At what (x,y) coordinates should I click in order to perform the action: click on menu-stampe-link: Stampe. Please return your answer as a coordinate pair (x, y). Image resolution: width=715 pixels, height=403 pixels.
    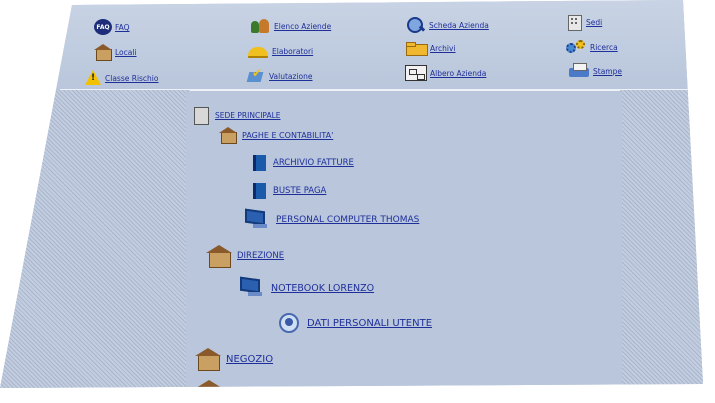
    Looking at the image, I should click on (607, 71).